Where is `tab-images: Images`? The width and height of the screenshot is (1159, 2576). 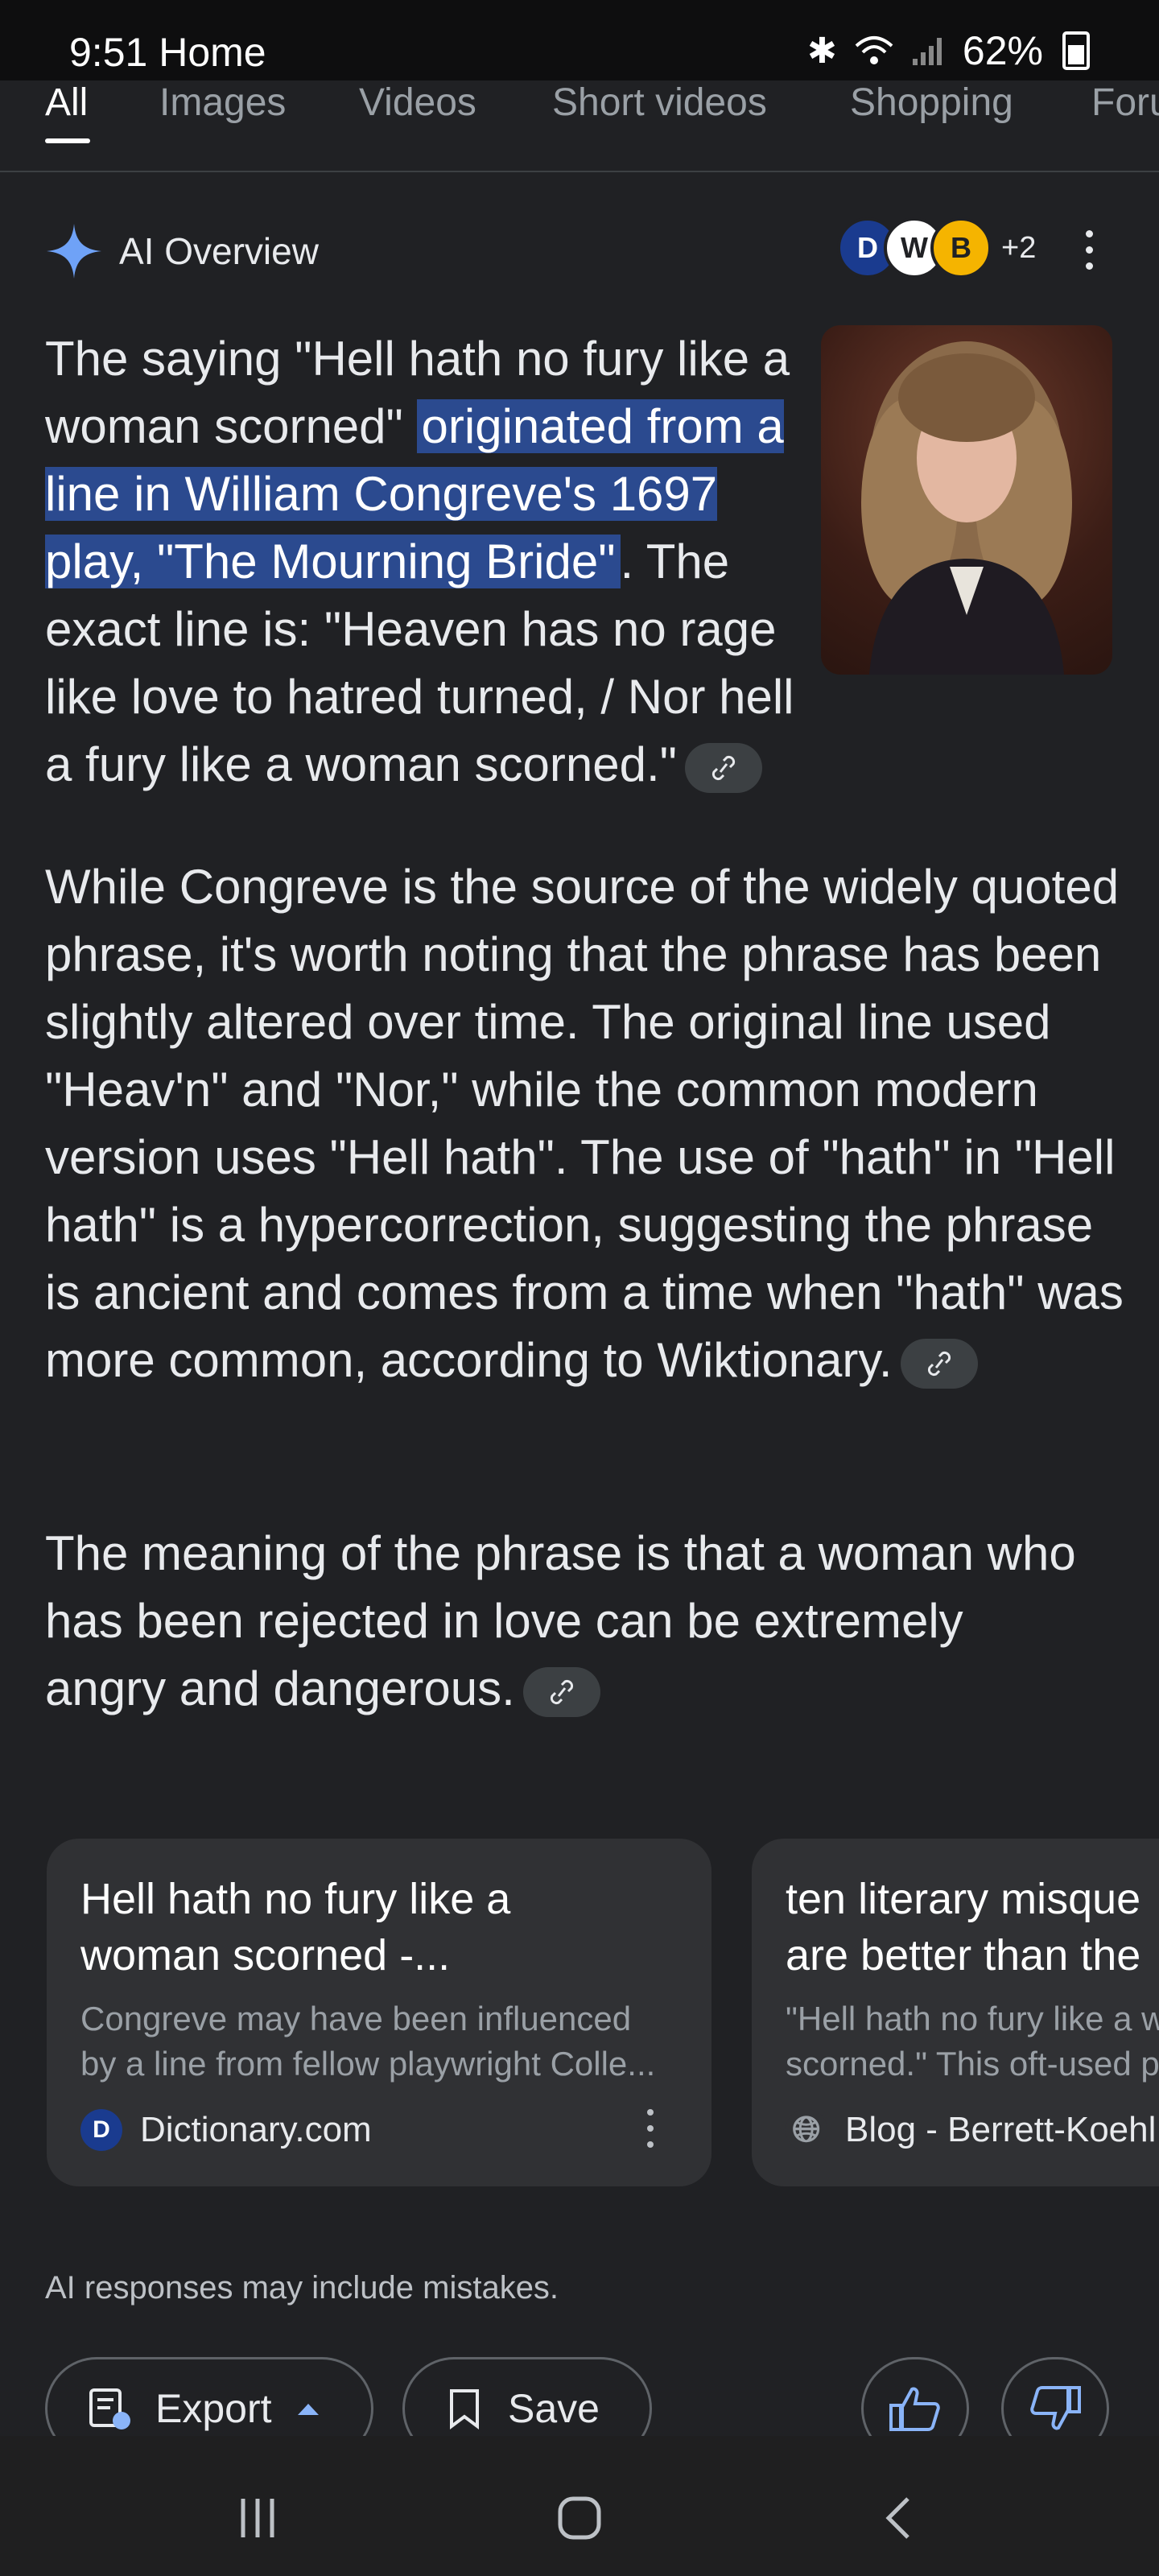
tab-images: Images is located at coordinates (222, 103).